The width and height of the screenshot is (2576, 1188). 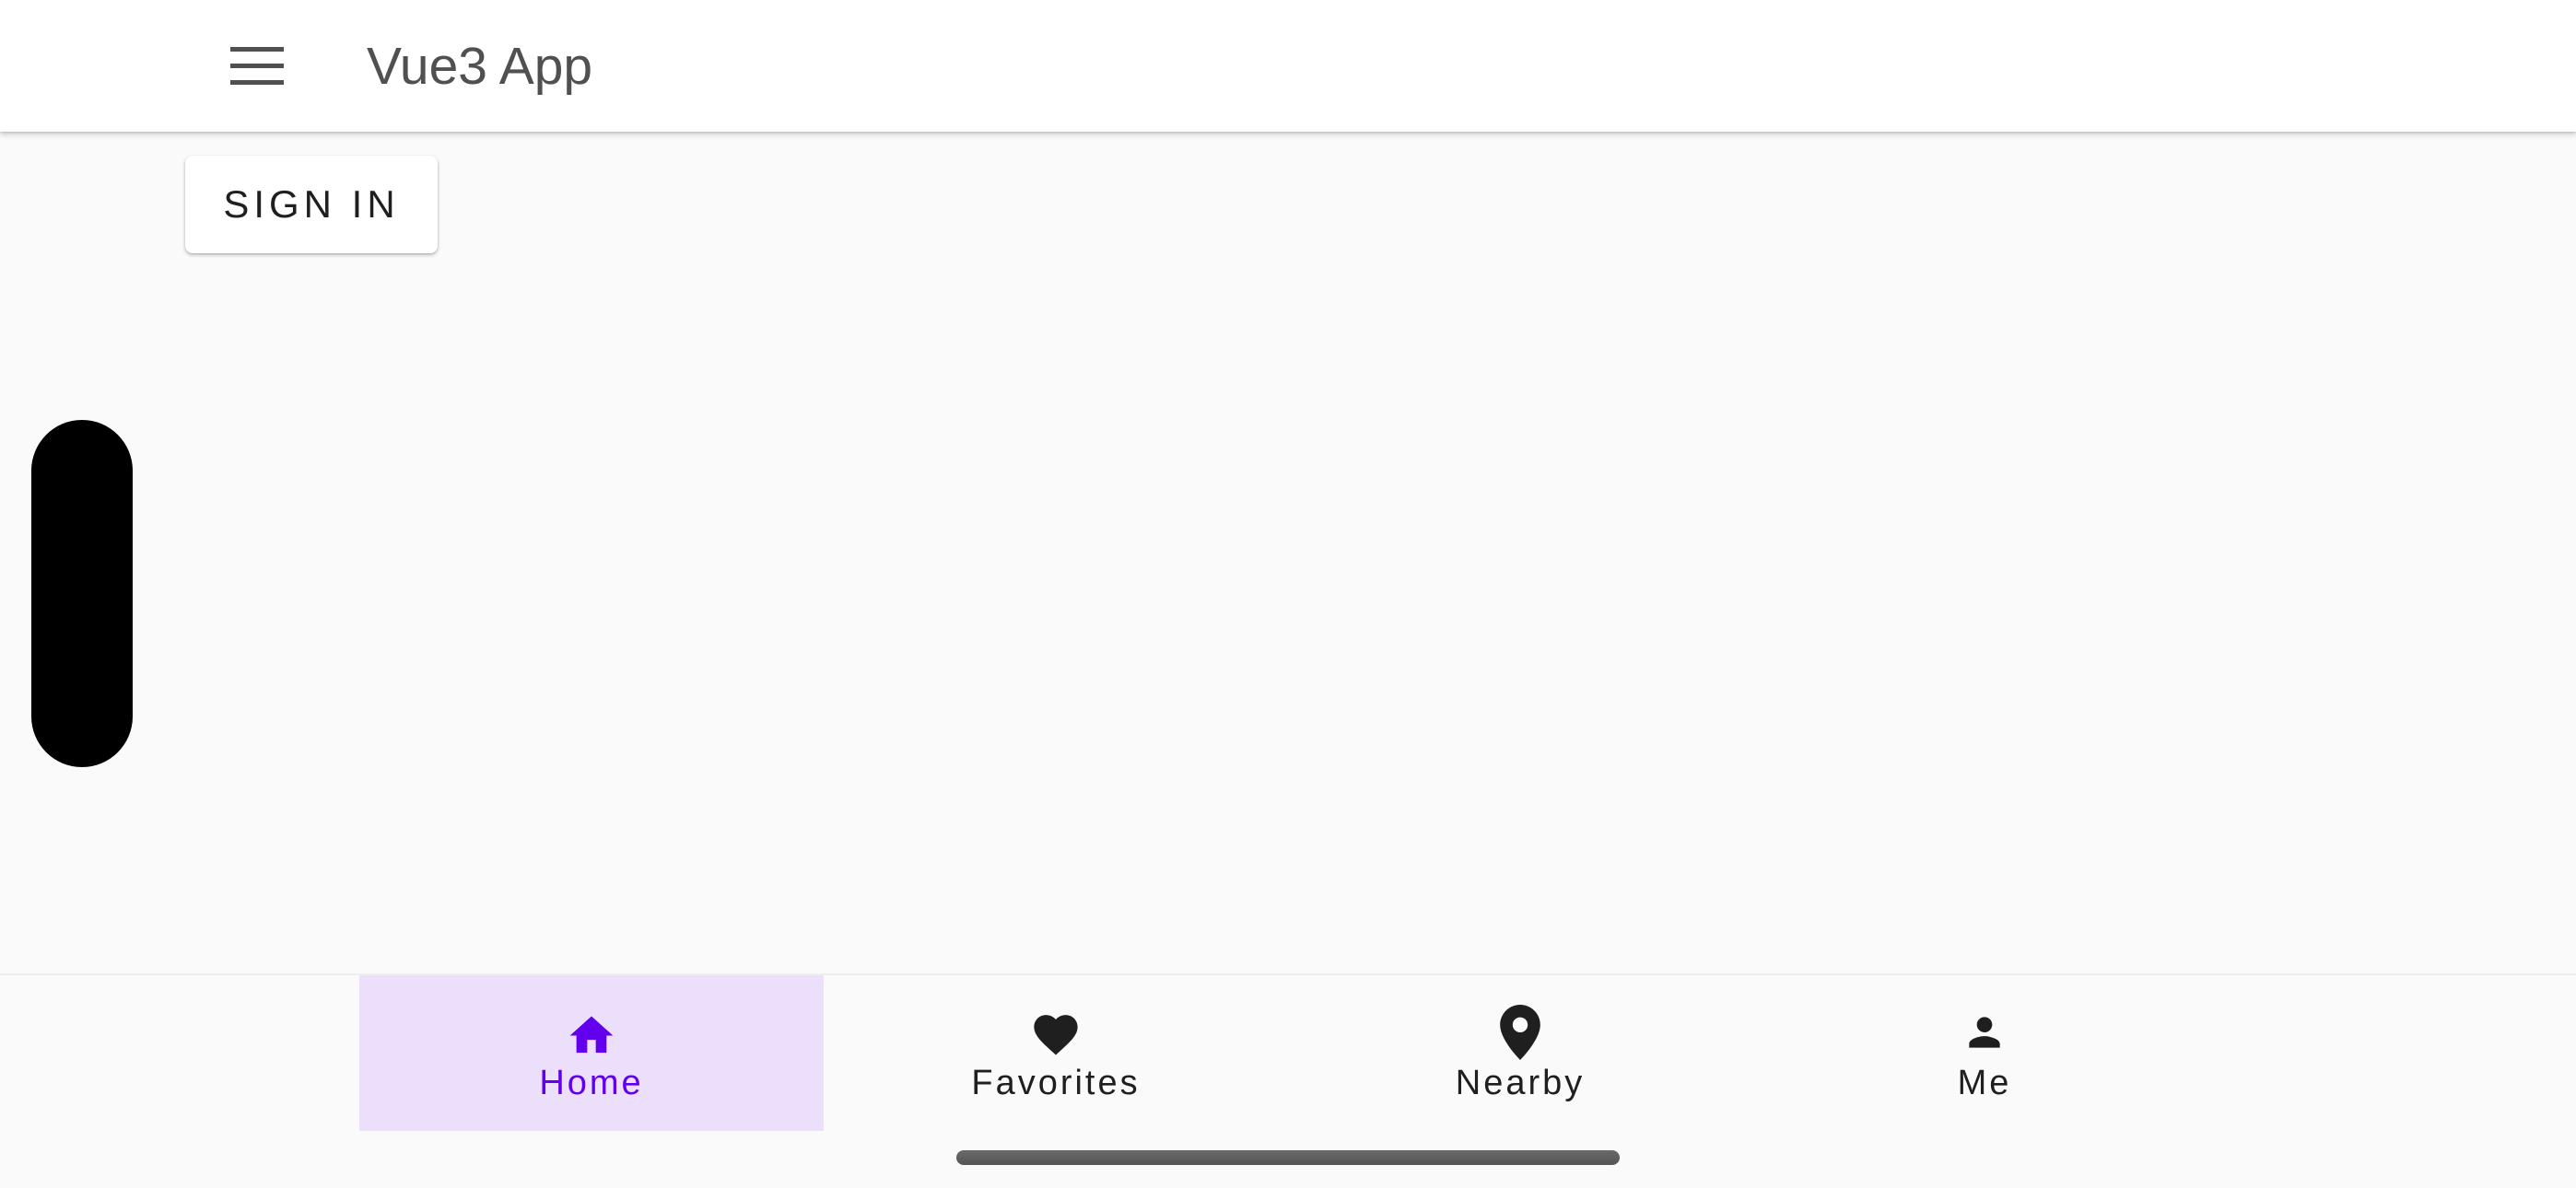 What do you see at coordinates (1985, 1032) in the screenshot?
I see `person-icon` at bounding box center [1985, 1032].